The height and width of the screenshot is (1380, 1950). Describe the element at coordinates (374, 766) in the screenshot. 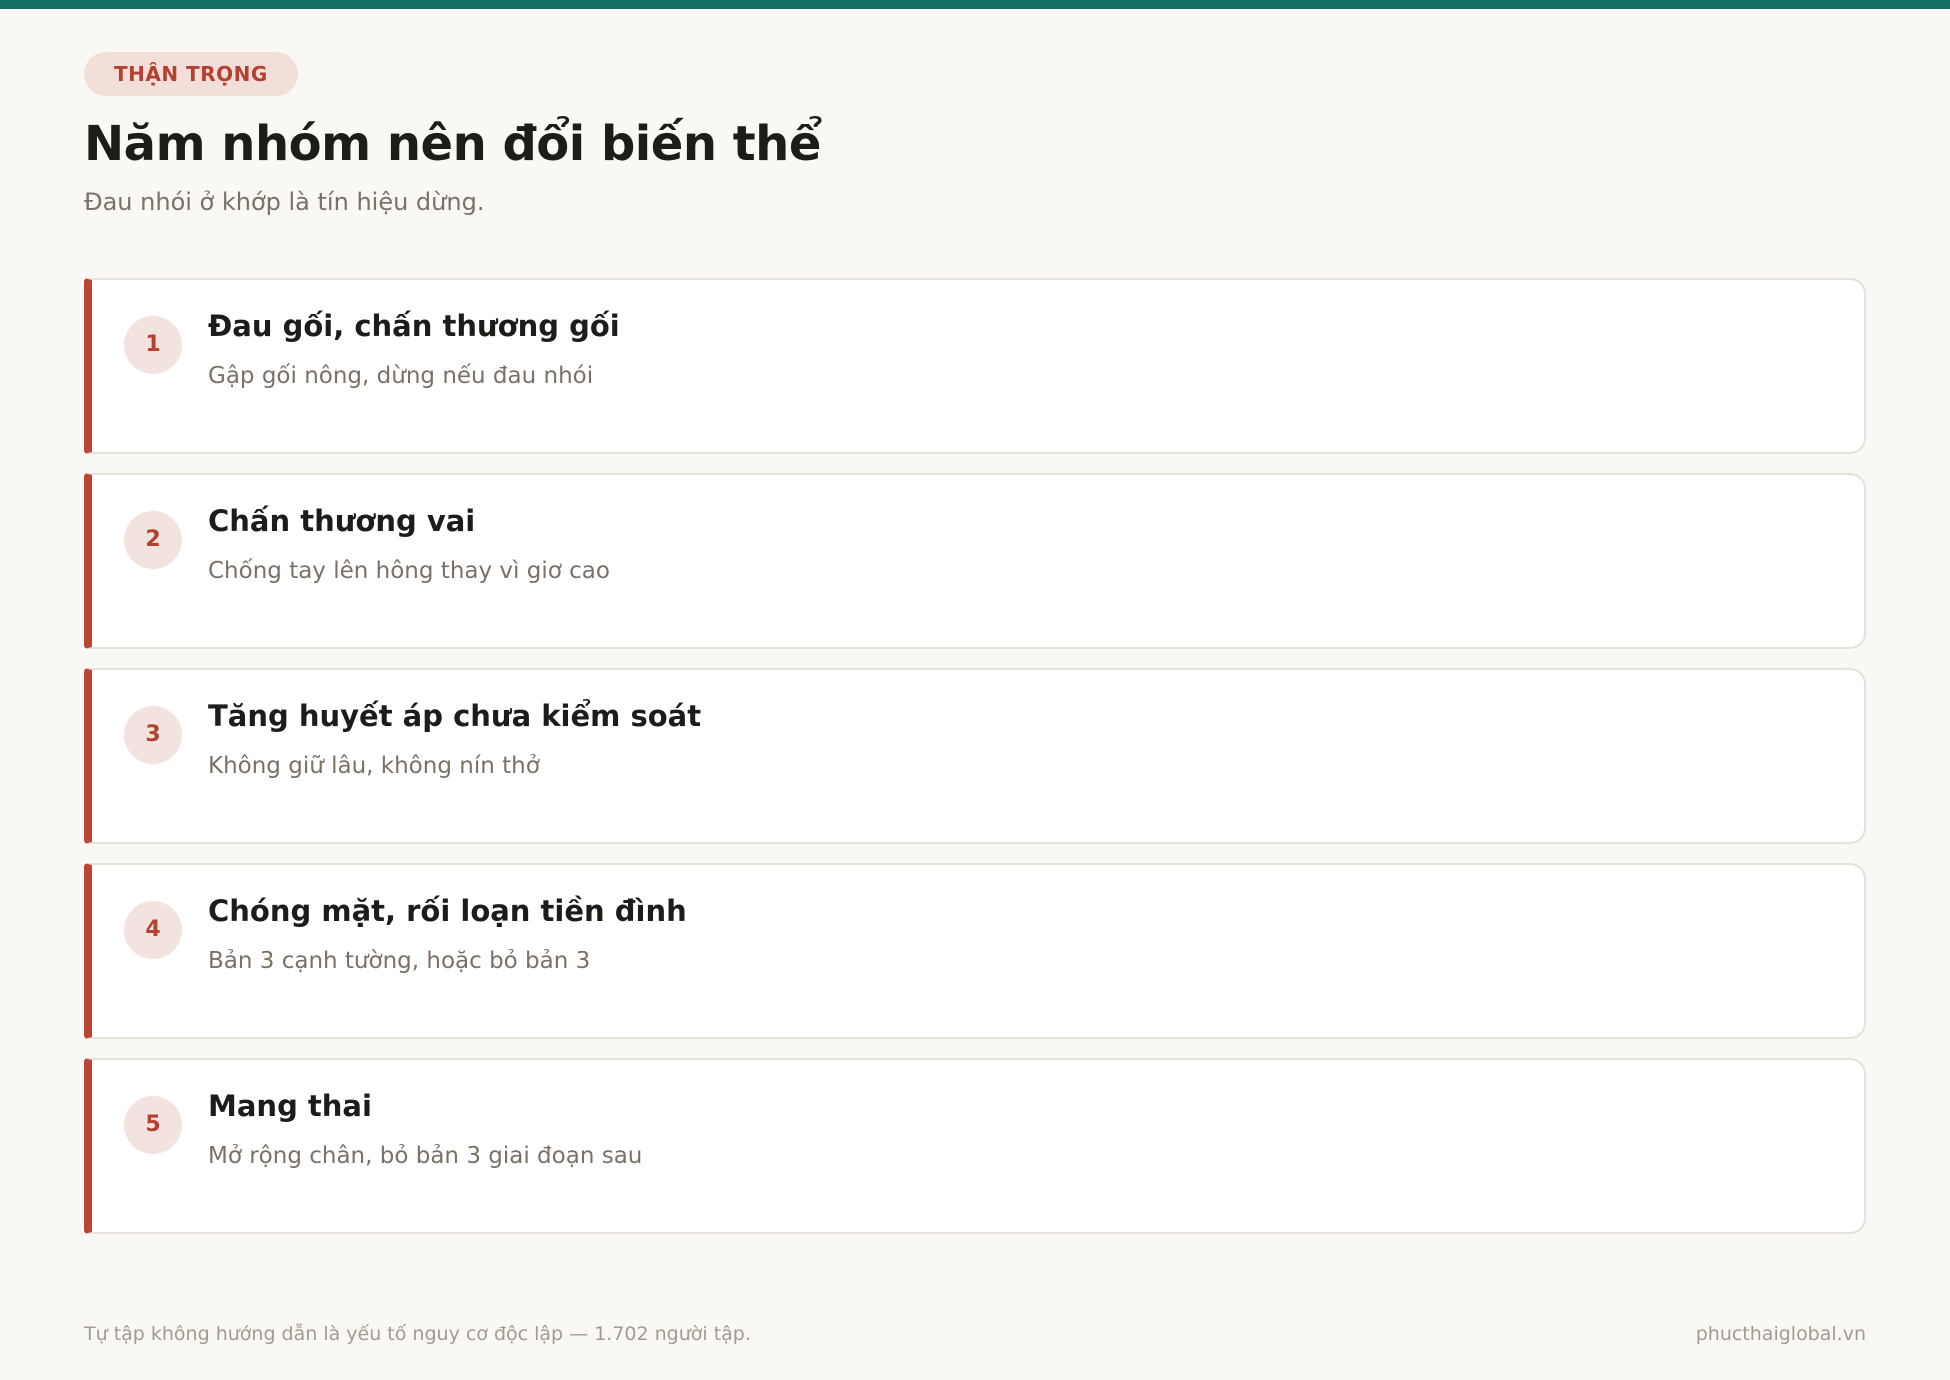

I see `card-description: Không giữ lâu, không nín thở` at that location.